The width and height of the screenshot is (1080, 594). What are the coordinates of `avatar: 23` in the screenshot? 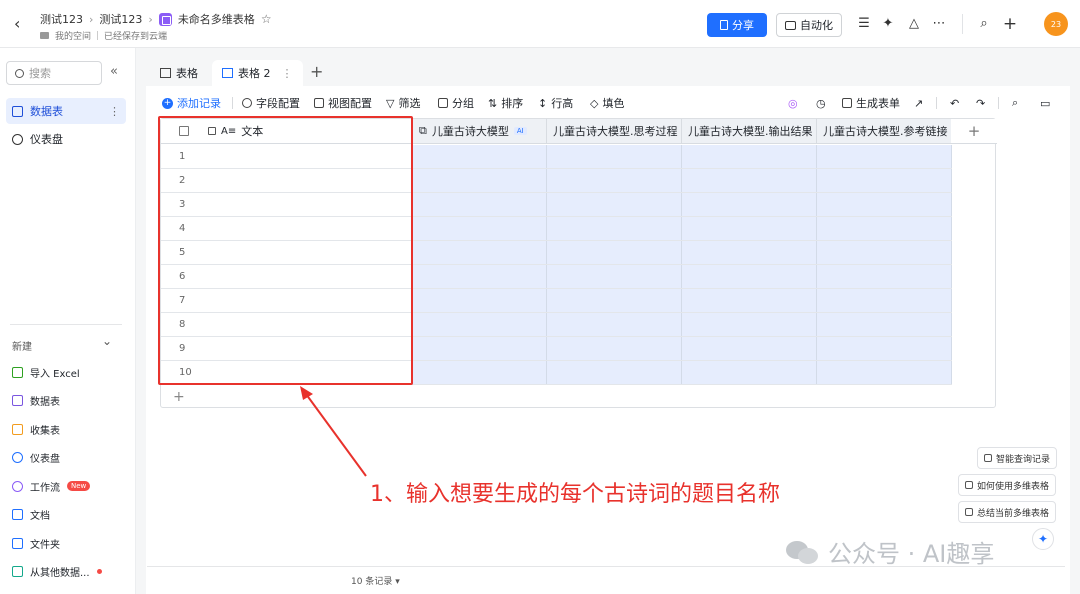 It's located at (1056, 24).